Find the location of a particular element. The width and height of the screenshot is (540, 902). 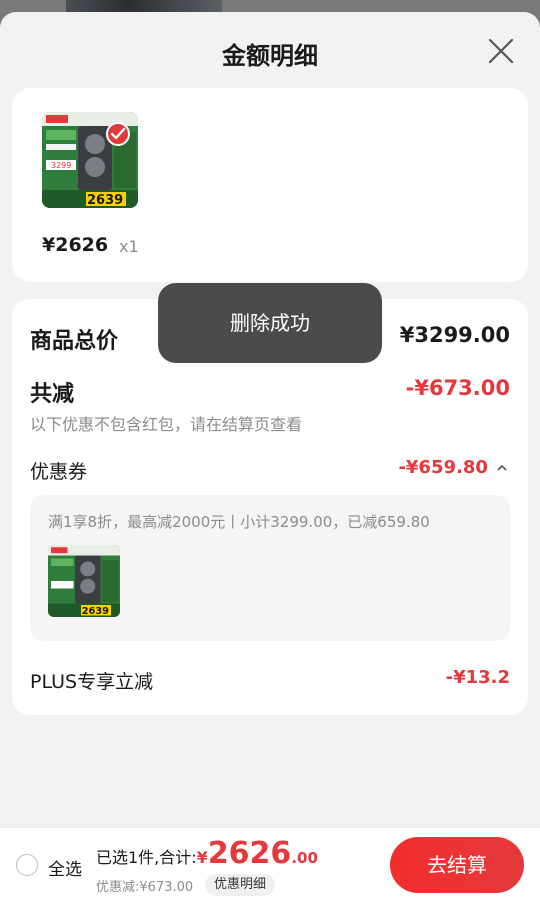

coupon-detail-box: 满1享8折，最高减2000元丨小计3299.00，已减659.80 2639 is located at coordinates (270, 568).